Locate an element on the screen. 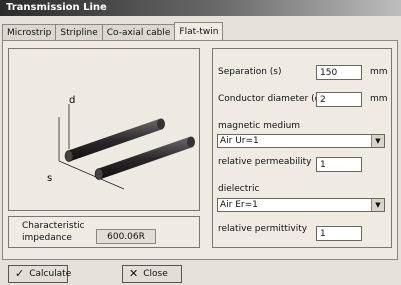 The height and width of the screenshot is (285, 401). characteristic-impedance-label-line2: impedance is located at coordinates (47, 238).